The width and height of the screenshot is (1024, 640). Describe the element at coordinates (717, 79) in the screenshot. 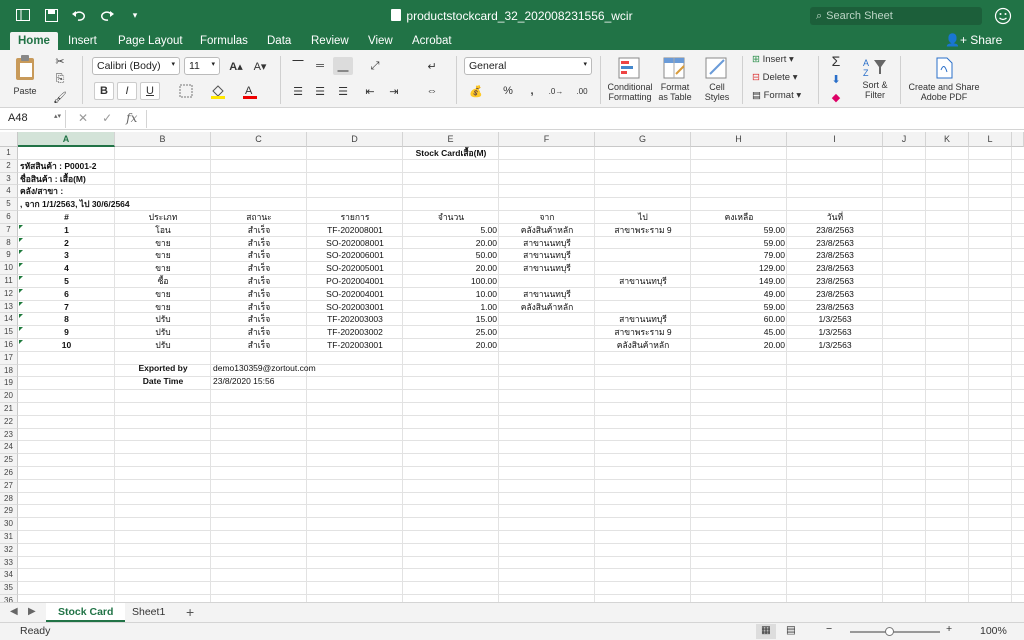

I see `cell-styles-button: Cell Styles` at that location.